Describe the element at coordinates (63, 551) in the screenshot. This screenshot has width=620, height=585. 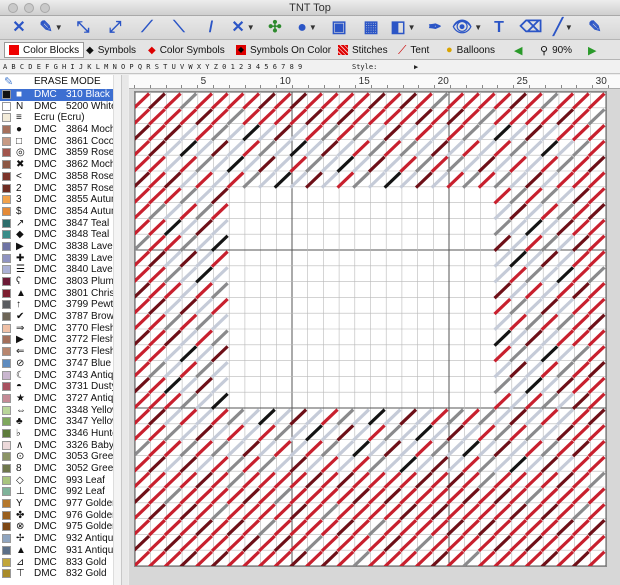
I see `palette-item: ▲ DMC 931 Antique` at that location.